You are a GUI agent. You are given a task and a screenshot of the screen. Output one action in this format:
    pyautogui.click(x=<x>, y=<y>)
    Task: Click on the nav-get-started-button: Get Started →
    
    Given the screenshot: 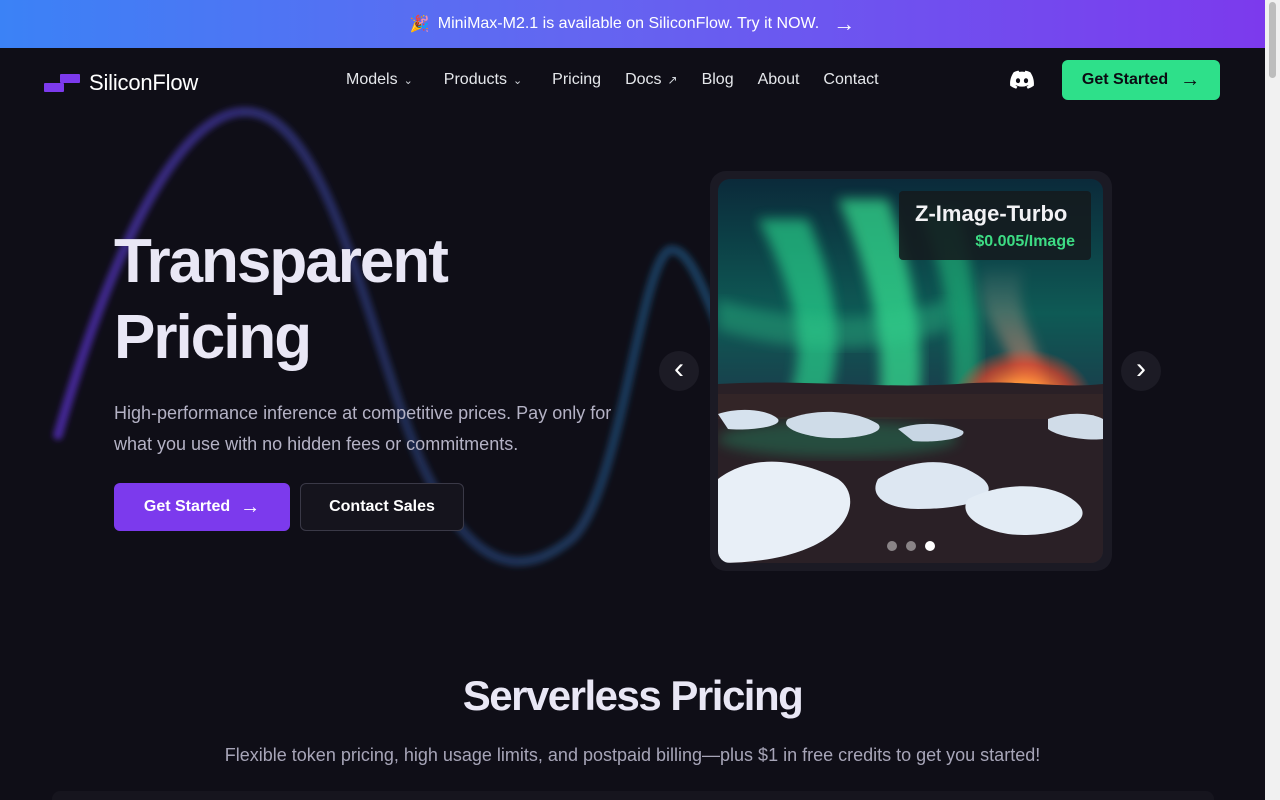 What is the action you would take?
    pyautogui.click(x=1141, y=80)
    